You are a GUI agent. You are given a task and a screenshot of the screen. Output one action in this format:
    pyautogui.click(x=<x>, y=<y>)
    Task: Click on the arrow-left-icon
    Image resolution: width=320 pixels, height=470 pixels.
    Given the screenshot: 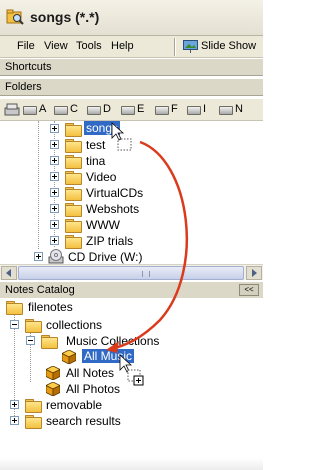 What is the action you would take?
    pyautogui.click(x=8, y=273)
    